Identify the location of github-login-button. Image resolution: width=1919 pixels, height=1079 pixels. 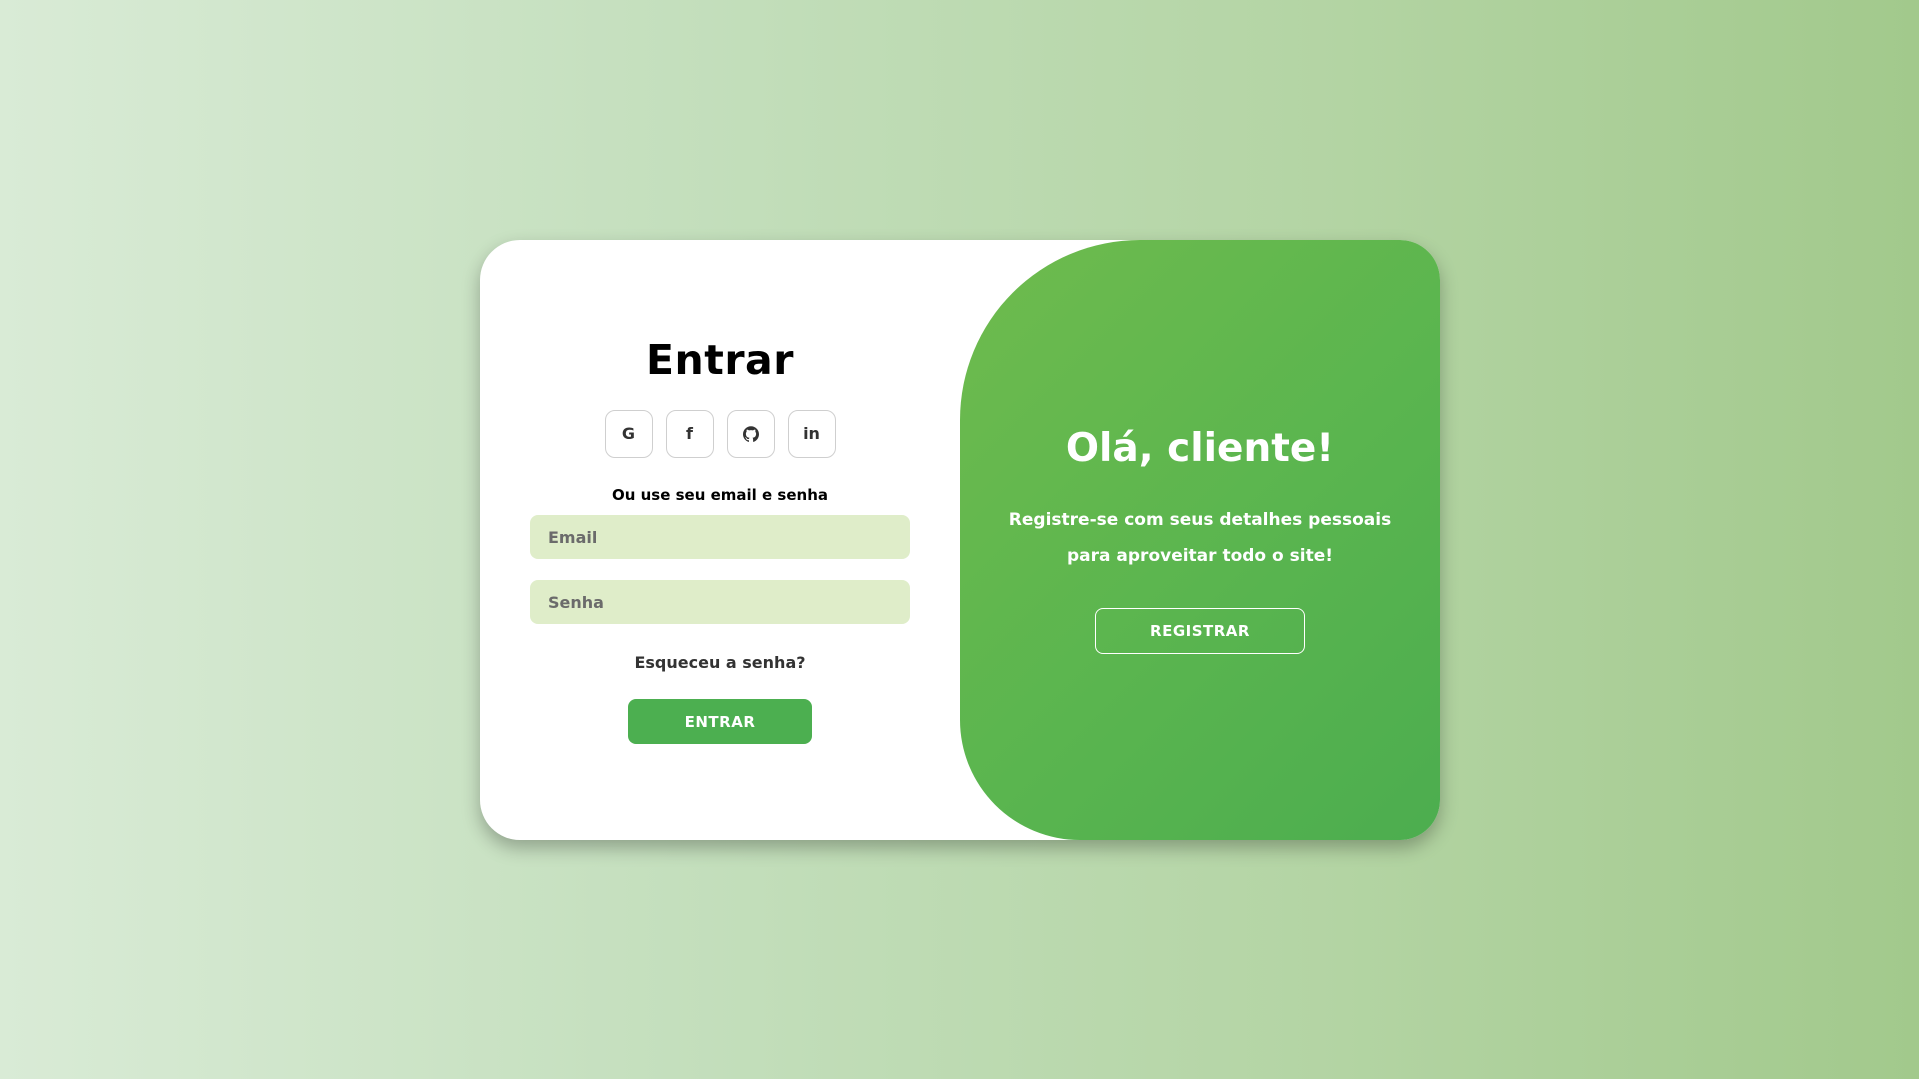
(750, 434).